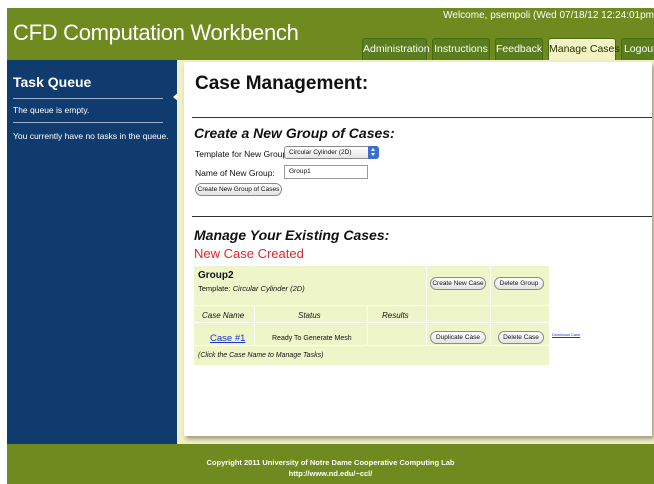 The height and width of the screenshot is (484, 654). I want to click on template-label: Template for New Group:, so click(242, 154).